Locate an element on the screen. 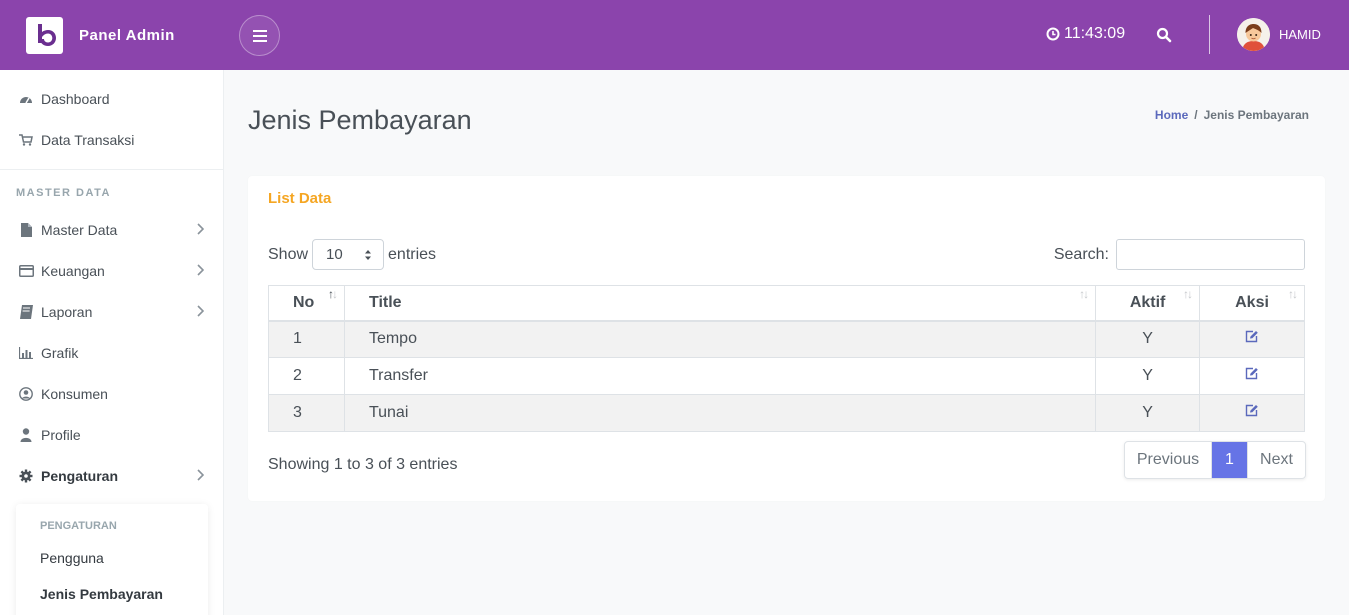  book-icon is located at coordinates (26, 312).